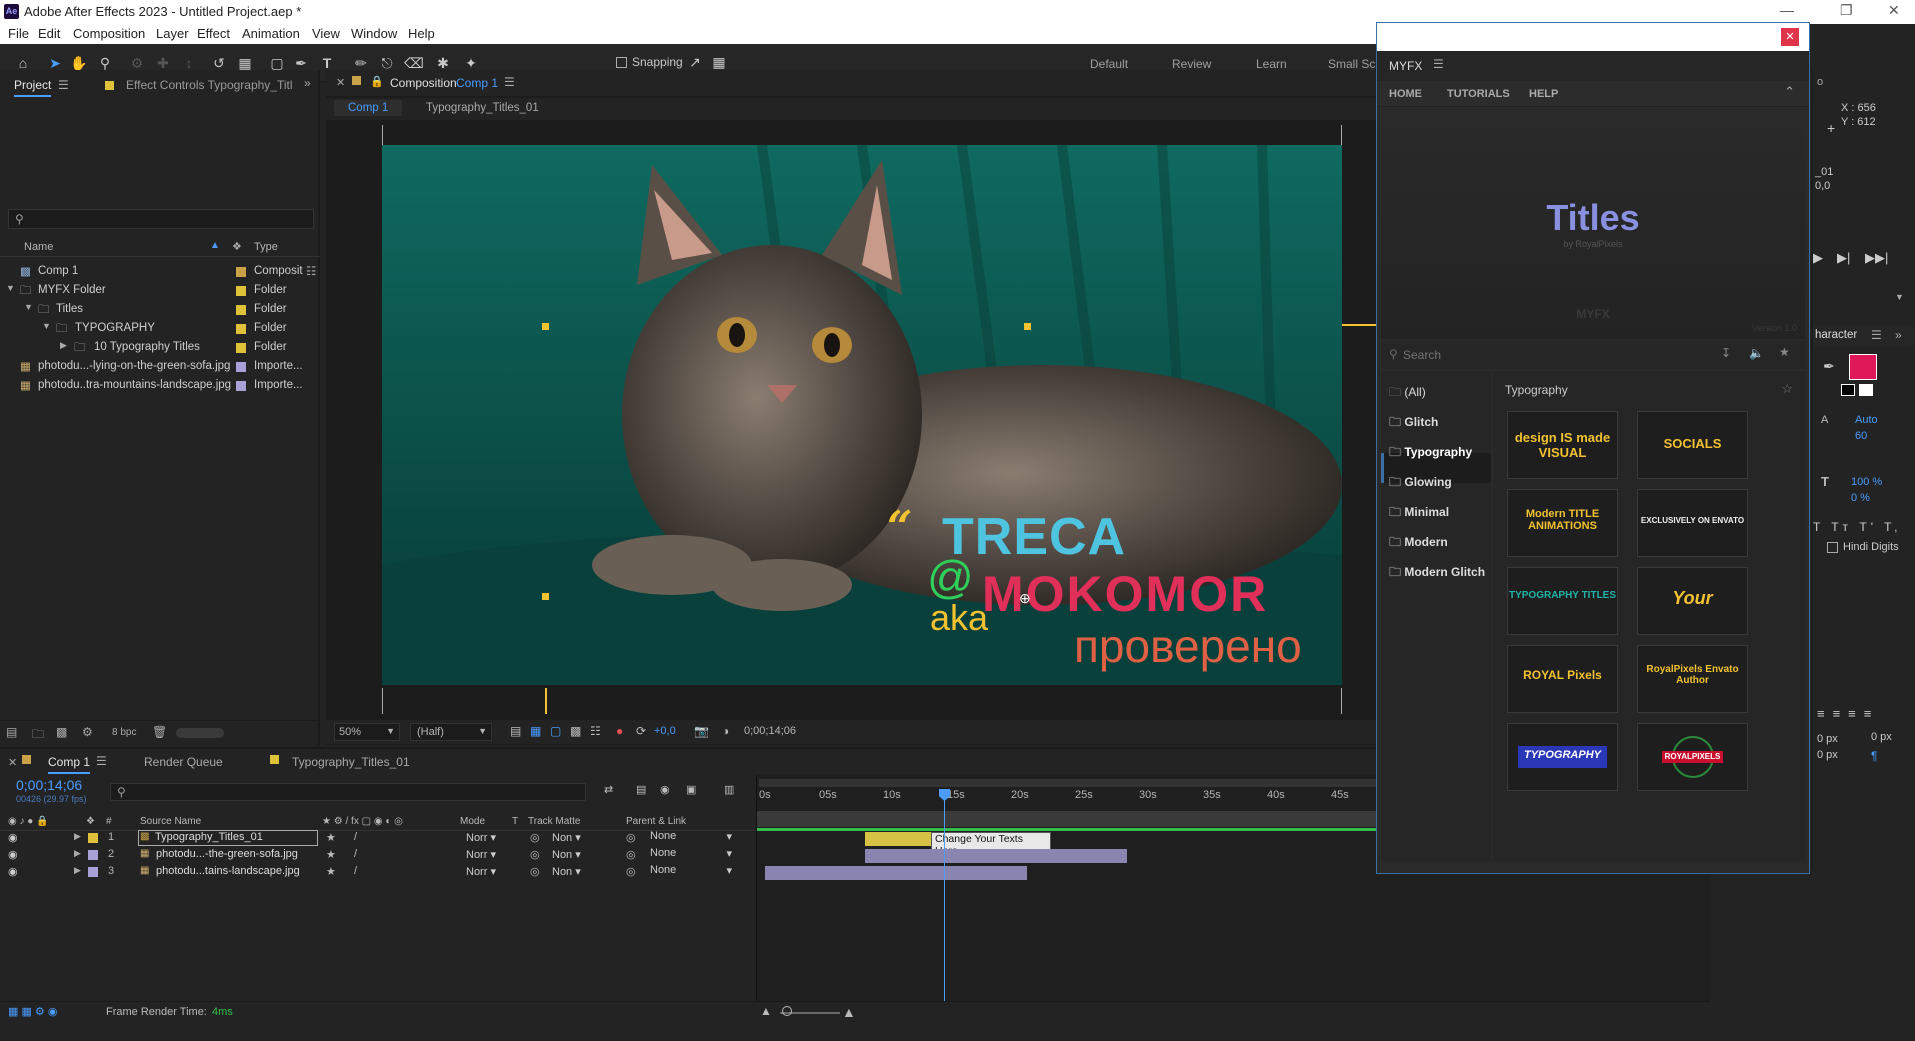 This screenshot has width=1915, height=1041. I want to click on work-area-bar, so click(1069, 783).